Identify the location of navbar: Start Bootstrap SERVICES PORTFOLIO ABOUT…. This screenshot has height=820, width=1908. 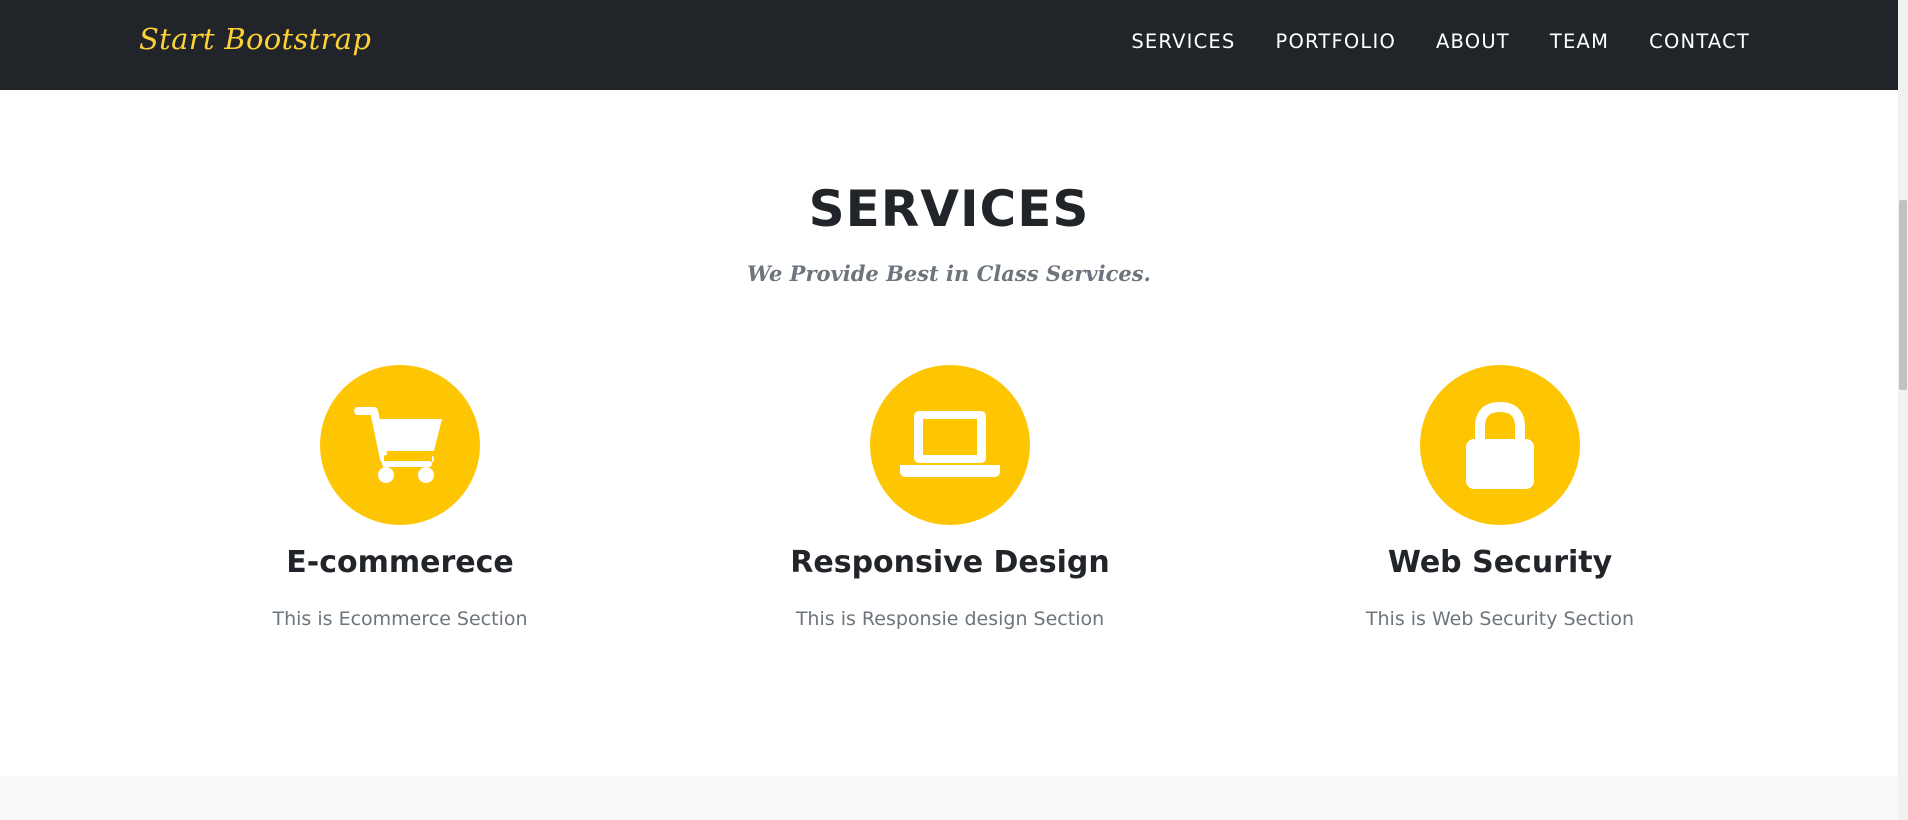
(949, 45).